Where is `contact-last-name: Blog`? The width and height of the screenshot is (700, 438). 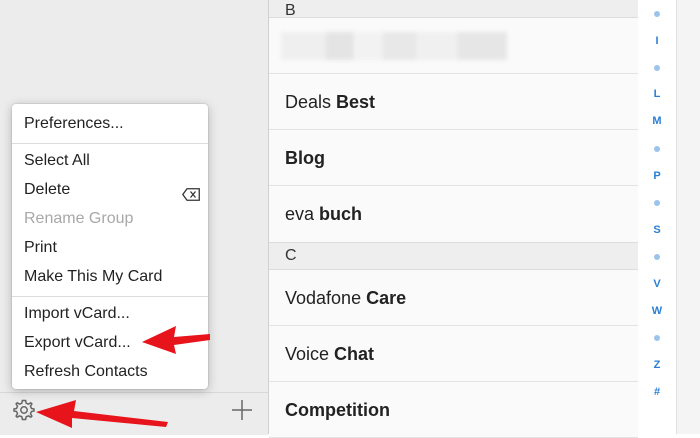 contact-last-name: Blog is located at coordinates (305, 158).